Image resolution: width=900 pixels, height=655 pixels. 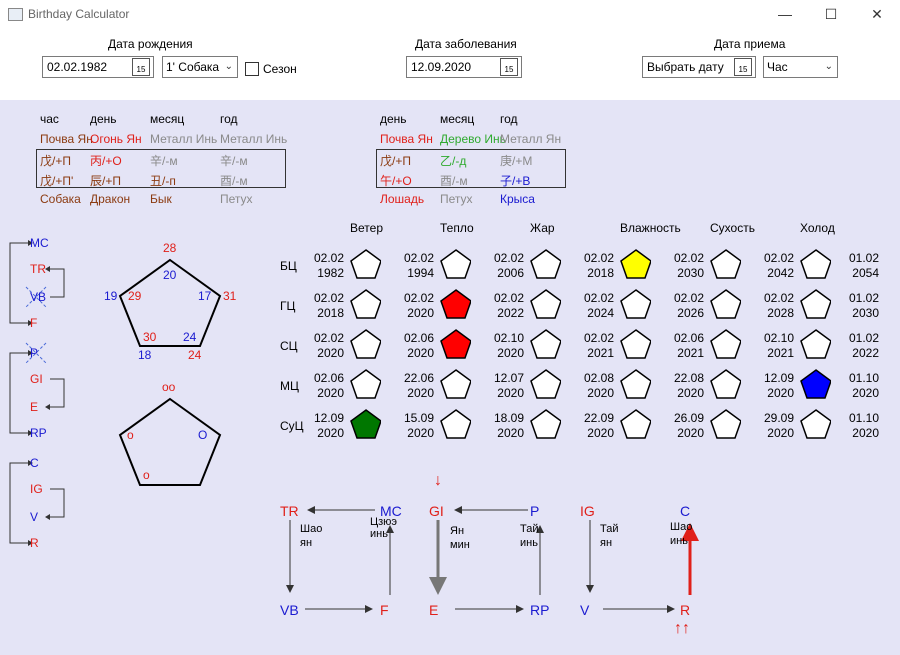 I want to click on chain-label: MC, so click(x=39, y=243).